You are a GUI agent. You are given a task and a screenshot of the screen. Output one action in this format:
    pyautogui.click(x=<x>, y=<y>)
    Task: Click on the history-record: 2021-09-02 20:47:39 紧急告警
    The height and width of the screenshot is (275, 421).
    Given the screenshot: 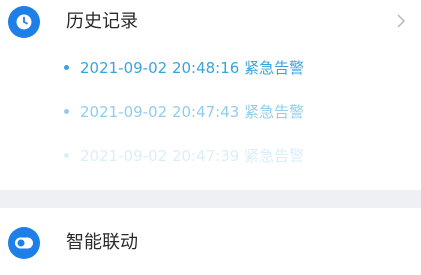 What is the action you would take?
    pyautogui.click(x=210, y=156)
    